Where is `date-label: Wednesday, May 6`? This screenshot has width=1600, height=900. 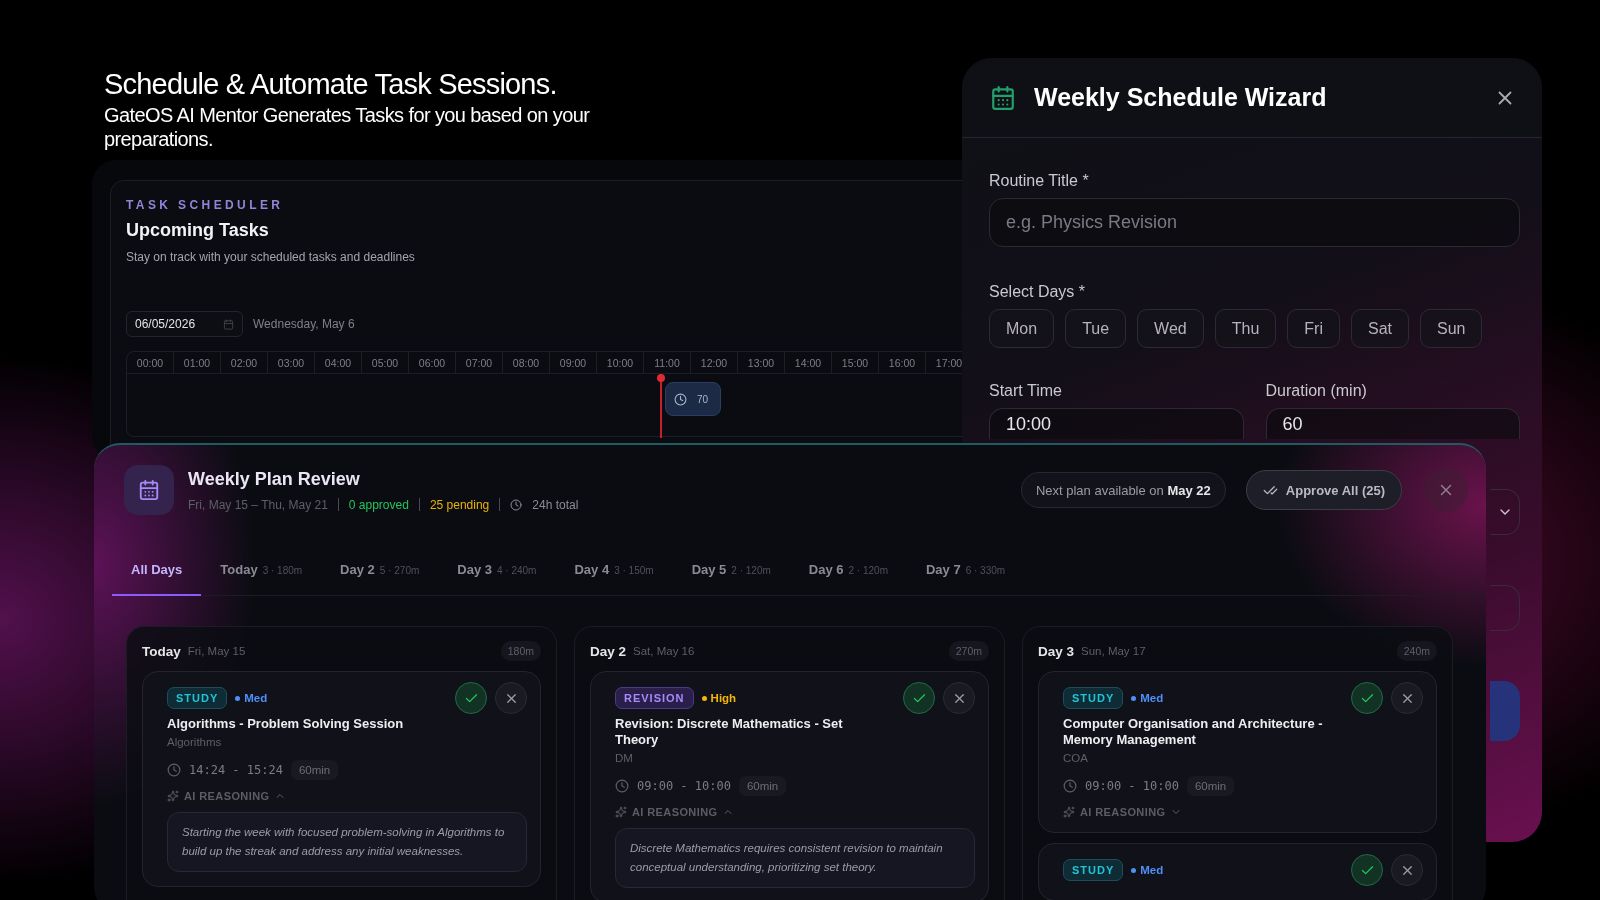
date-label: Wednesday, May 6 is located at coordinates (304, 324).